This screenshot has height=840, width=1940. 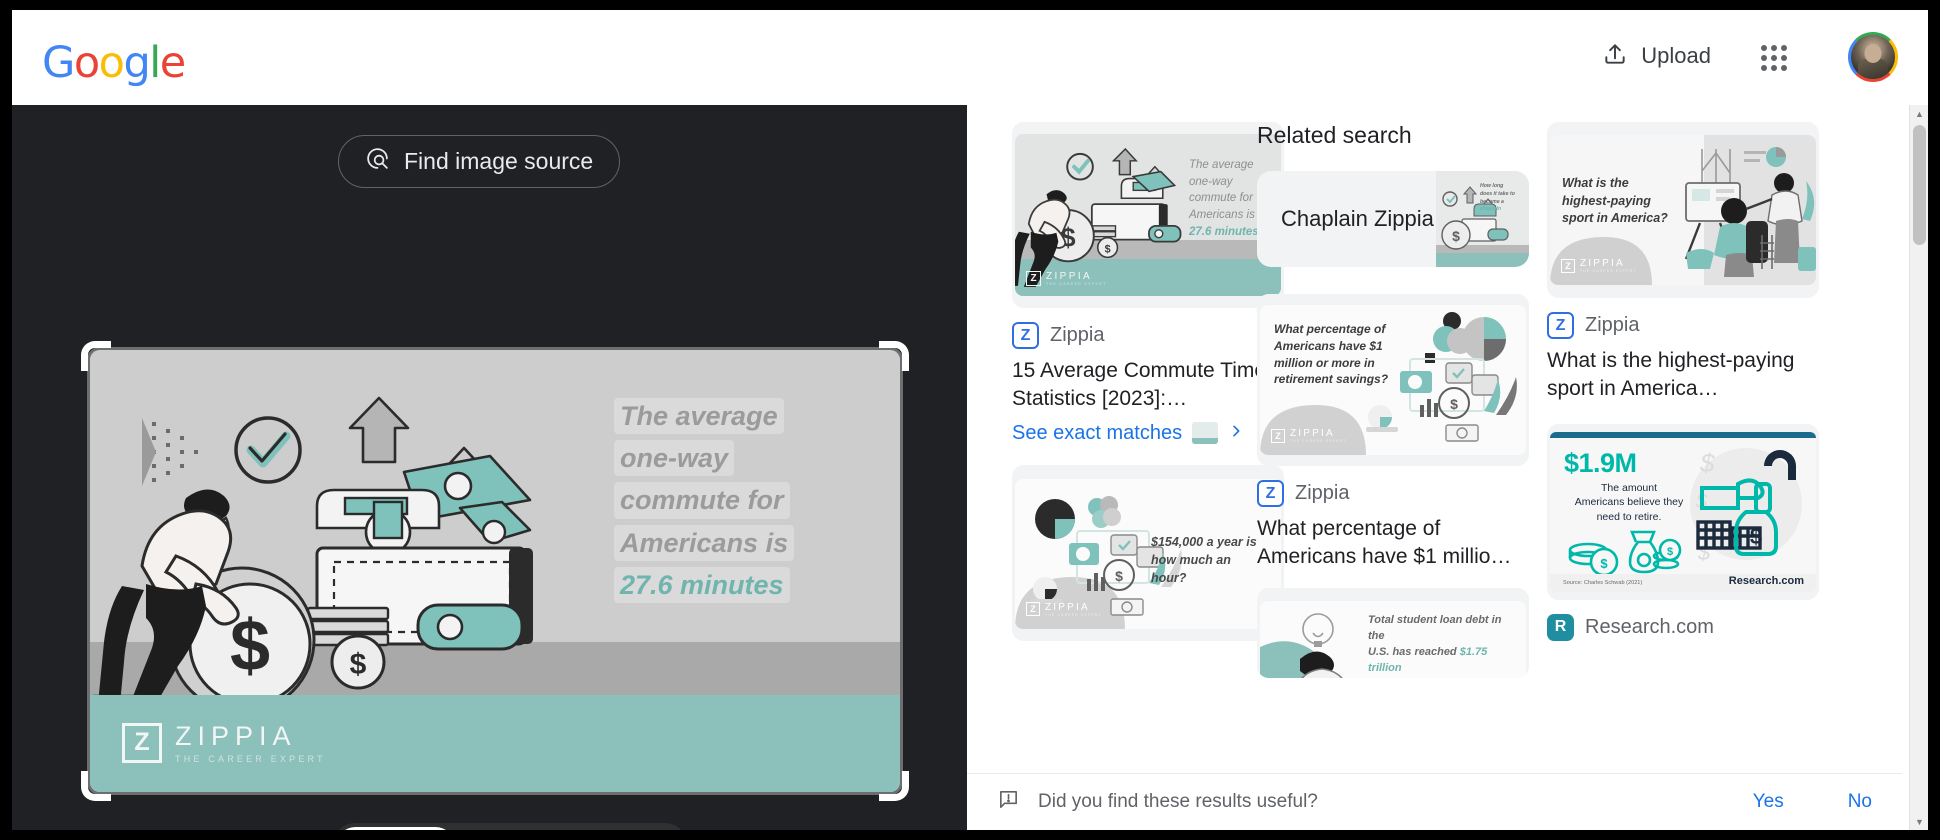 I want to click on related-search-title: Related search, so click(x=1334, y=135).